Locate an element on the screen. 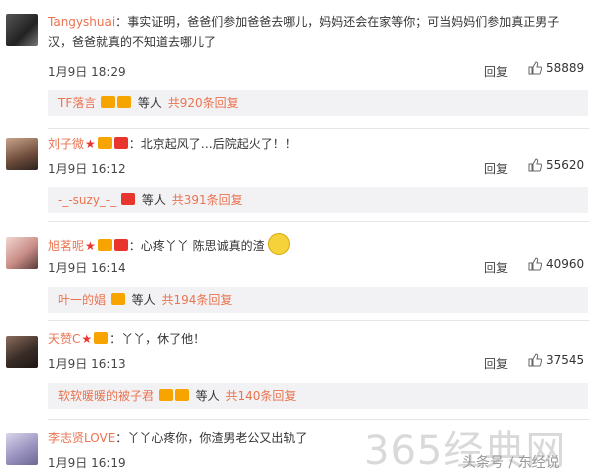  timestamp: 1月9日 16:14 is located at coordinates (87, 268).